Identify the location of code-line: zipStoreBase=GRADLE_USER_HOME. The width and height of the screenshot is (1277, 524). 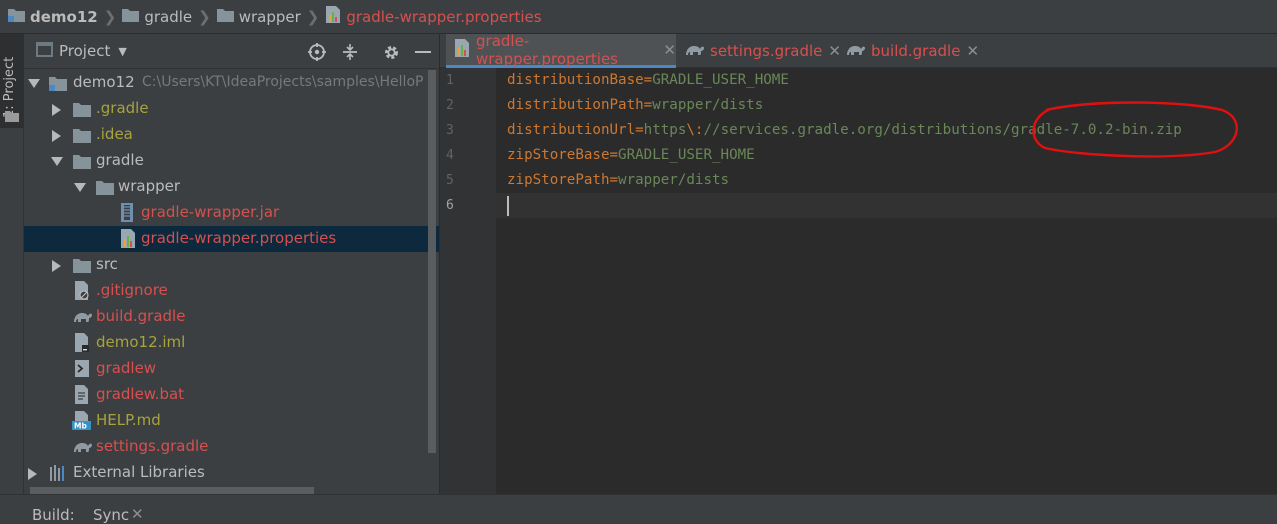
(631, 155).